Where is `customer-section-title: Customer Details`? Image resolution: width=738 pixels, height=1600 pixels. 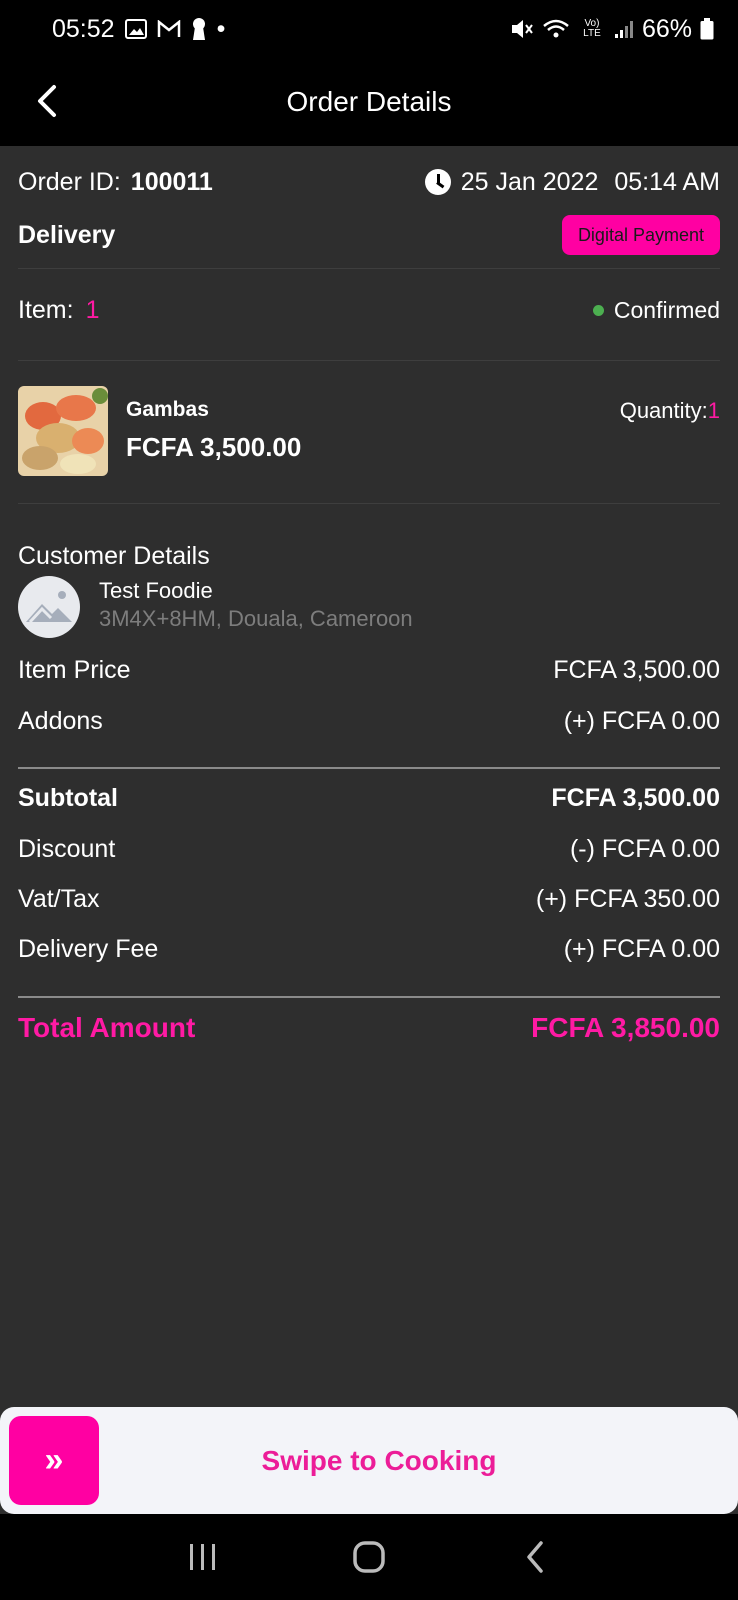 customer-section-title: Customer Details is located at coordinates (114, 556).